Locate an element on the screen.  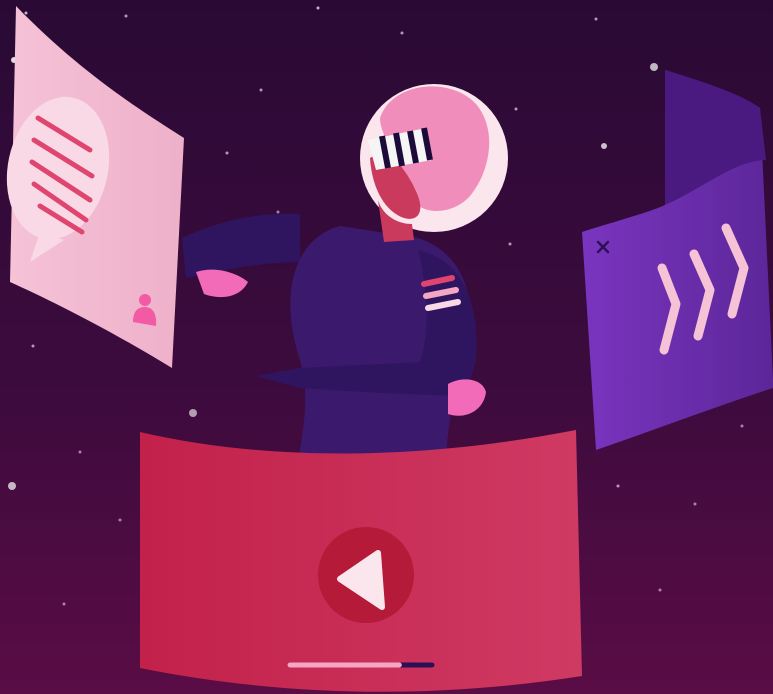
play-button-icon is located at coordinates (366, 575).